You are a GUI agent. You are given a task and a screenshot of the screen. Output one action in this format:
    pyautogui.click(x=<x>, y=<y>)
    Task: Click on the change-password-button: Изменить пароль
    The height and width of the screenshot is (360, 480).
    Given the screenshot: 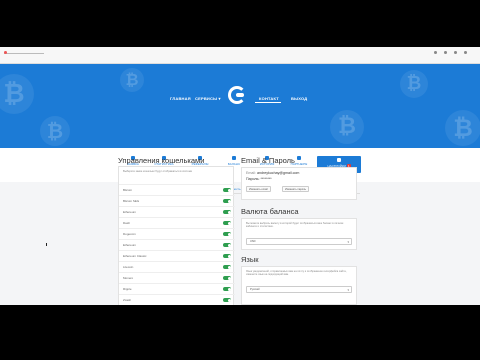 What is the action you would take?
    pyautogui.click(x=295, y=189)
    